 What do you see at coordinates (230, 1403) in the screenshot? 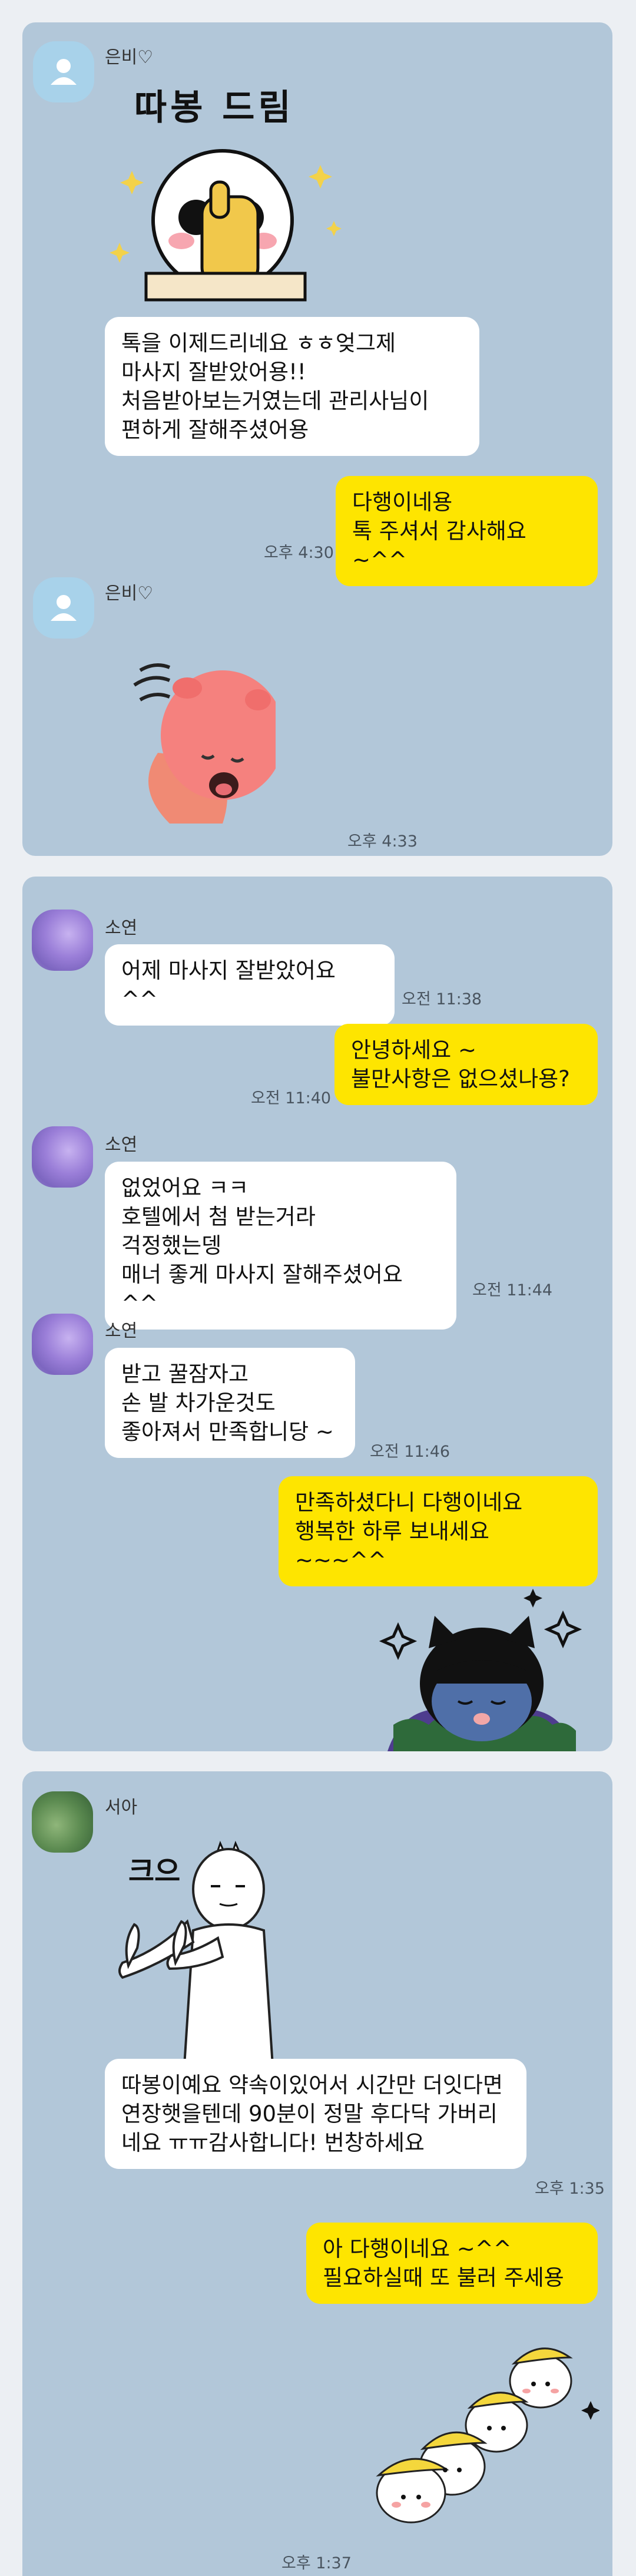
I see `message-bubble: 받고 꿀잠자고 손 발 차가운것도 좋아져서 만족합니당 ~` at bounding box center [230, 1403].